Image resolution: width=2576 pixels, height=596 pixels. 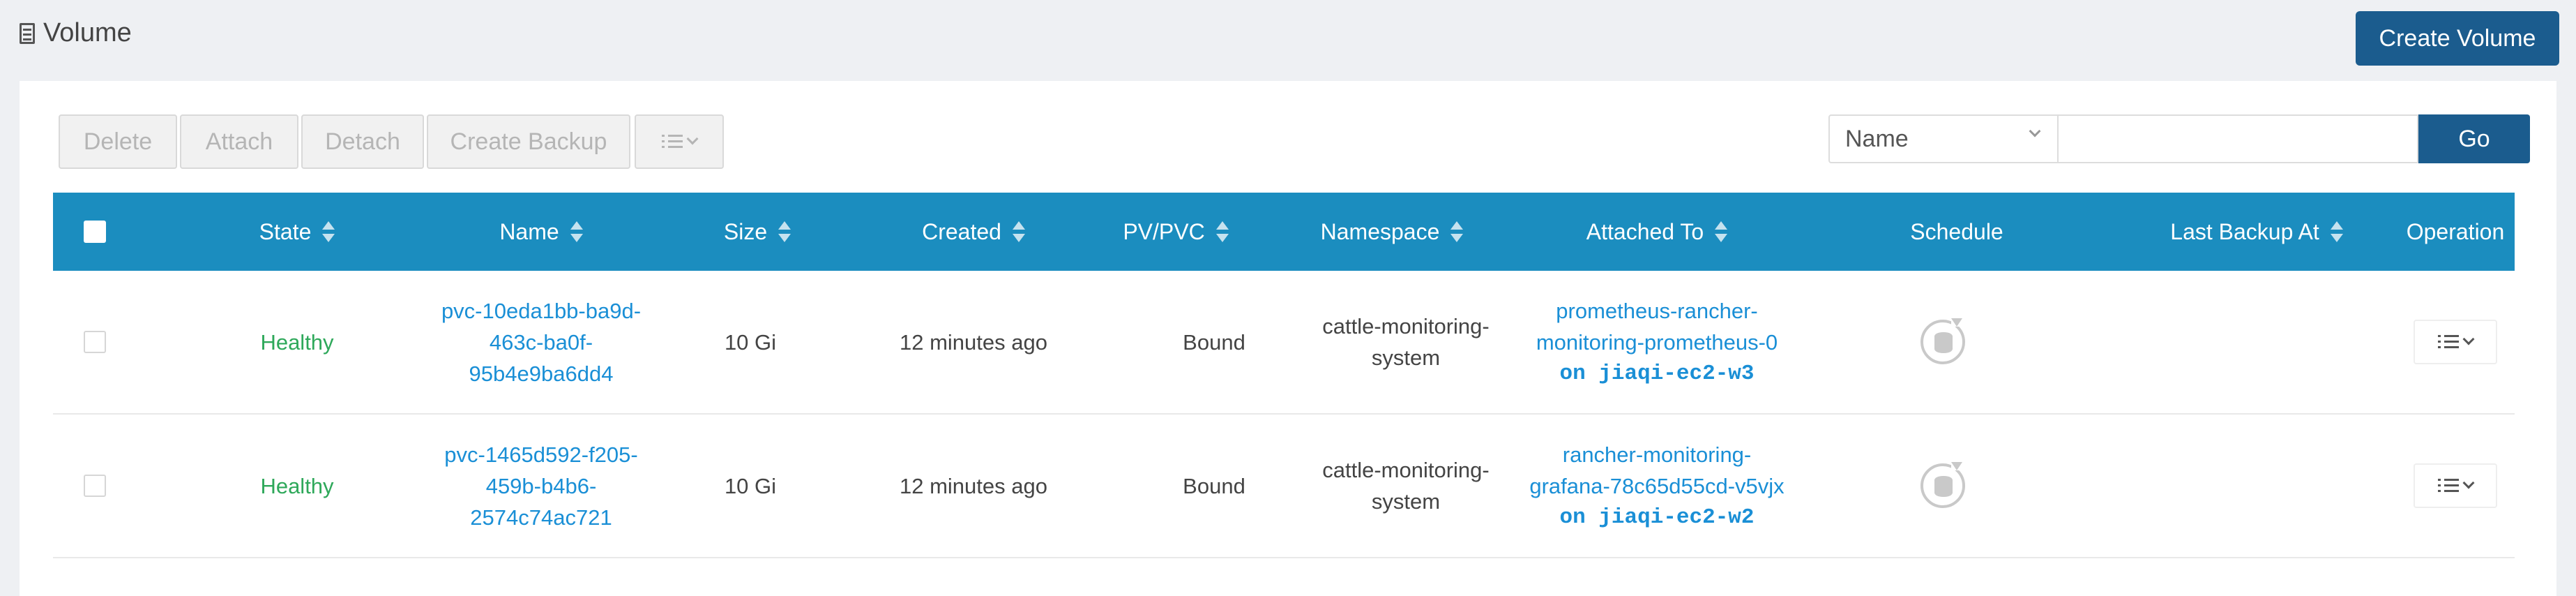 I want to click on page-header: Volume Create Volume, so click(x=1288, y=38).